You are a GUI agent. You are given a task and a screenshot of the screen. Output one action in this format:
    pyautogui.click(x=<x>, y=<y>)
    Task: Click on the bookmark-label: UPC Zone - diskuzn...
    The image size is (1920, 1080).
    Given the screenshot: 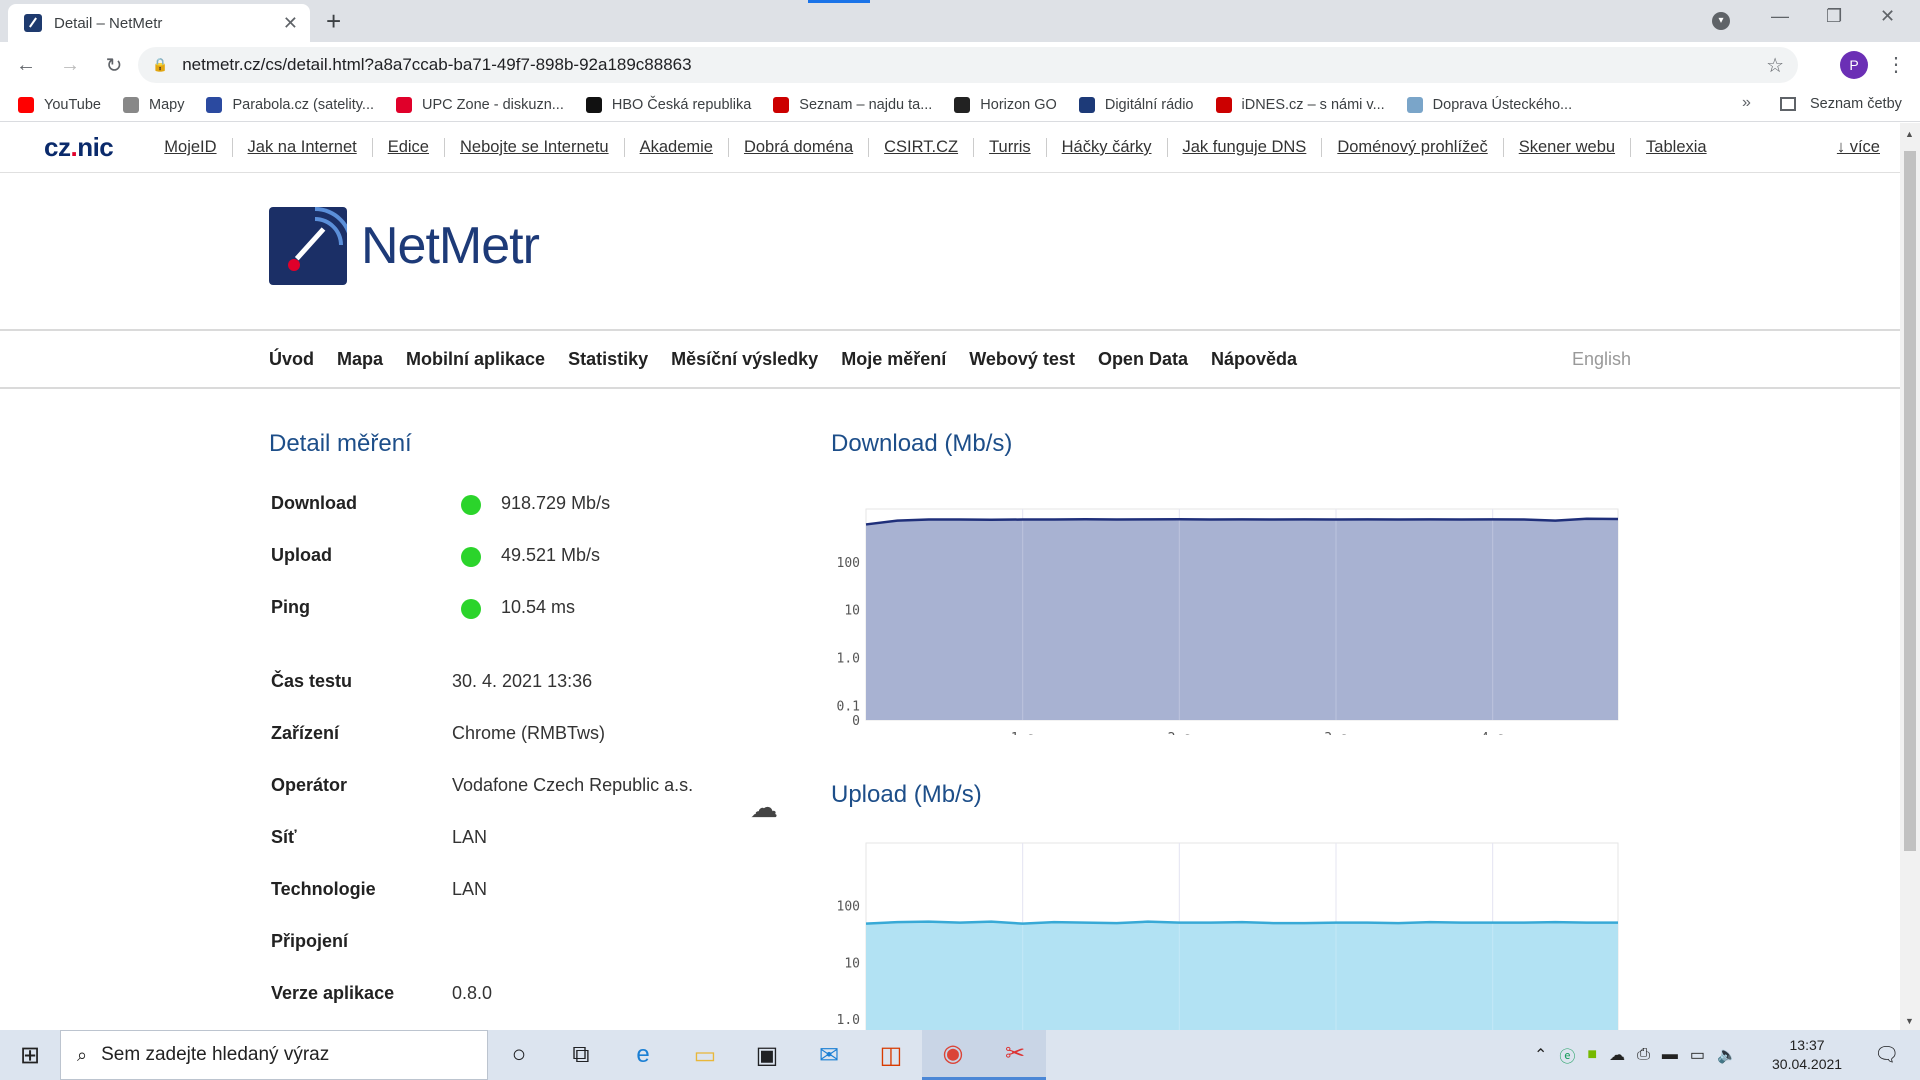 What is the action you would take?
    pyautogui.click(x=493, y=104)
    